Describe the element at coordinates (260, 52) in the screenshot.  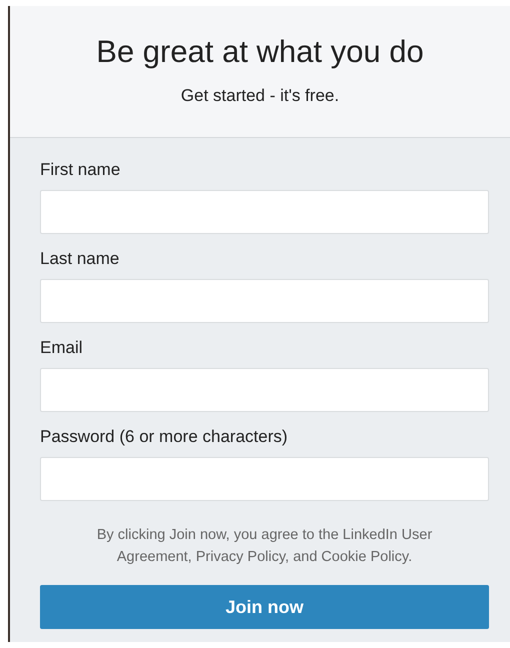
I see `page-title: Be great at what you do` at that location.